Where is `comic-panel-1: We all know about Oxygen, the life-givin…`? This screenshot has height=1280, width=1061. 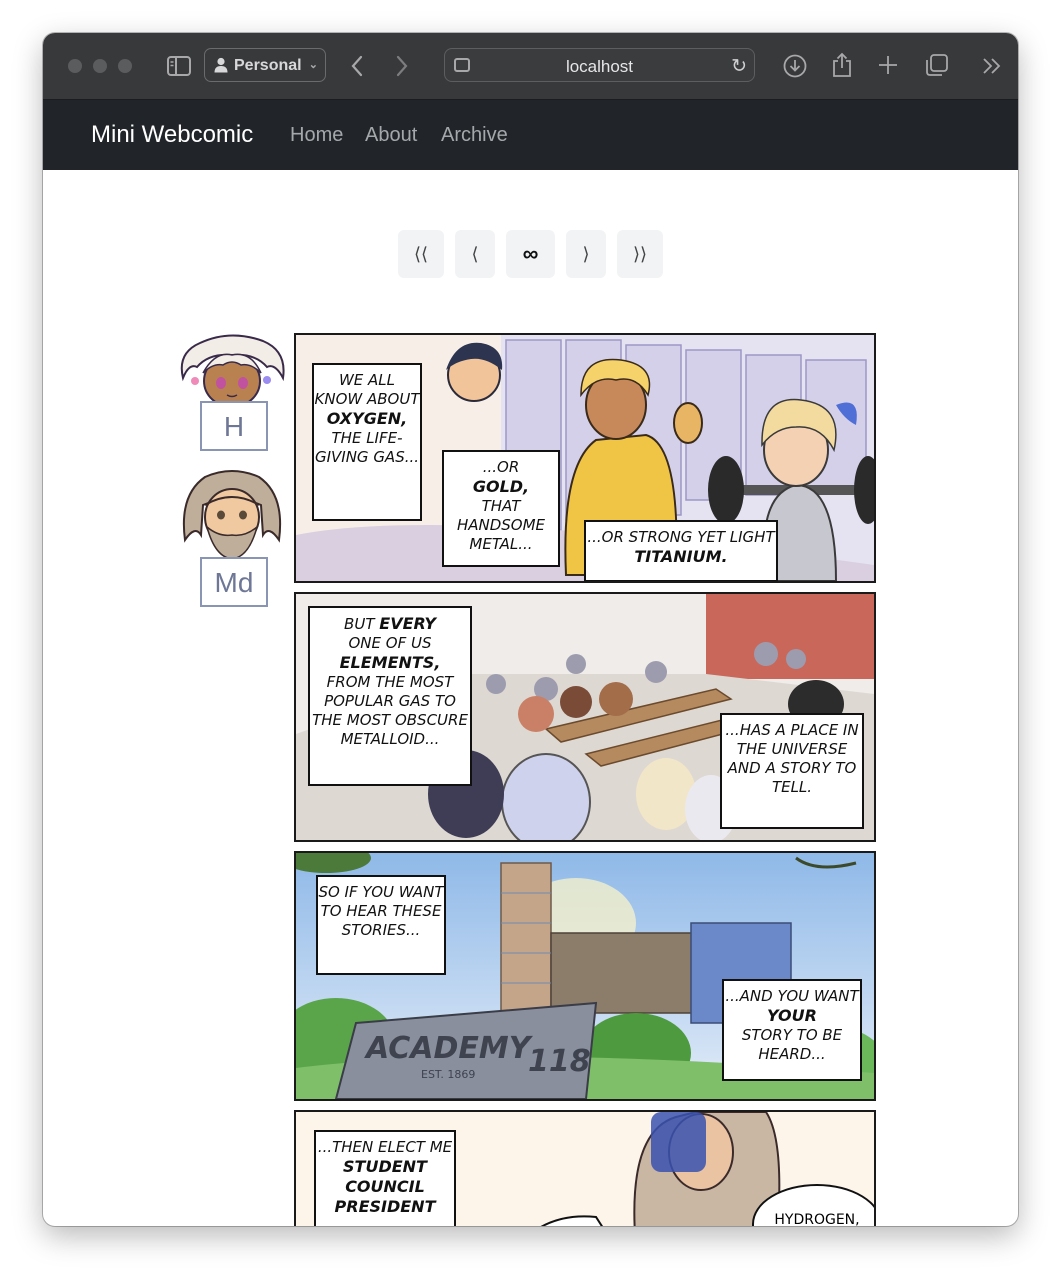 comic-panel-1: We all know about Oxygen, the life-givin… is located at coordinates (585, 458).